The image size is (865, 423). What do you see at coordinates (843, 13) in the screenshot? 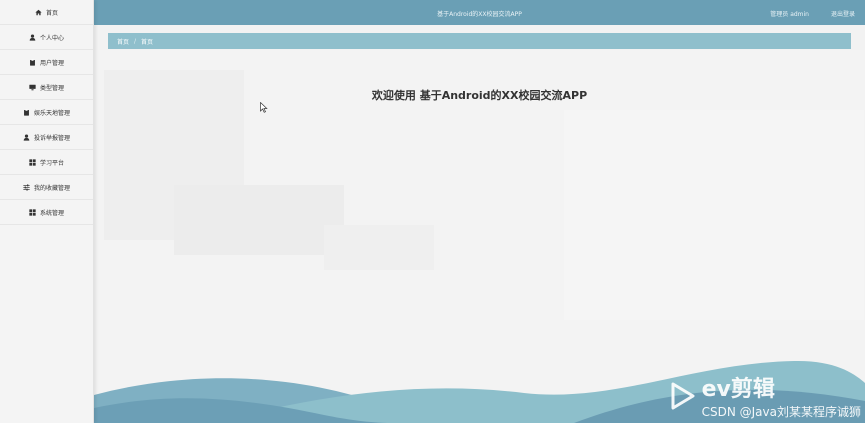
I see `logout-link: 退出登录` at bounding box center [843, 13].